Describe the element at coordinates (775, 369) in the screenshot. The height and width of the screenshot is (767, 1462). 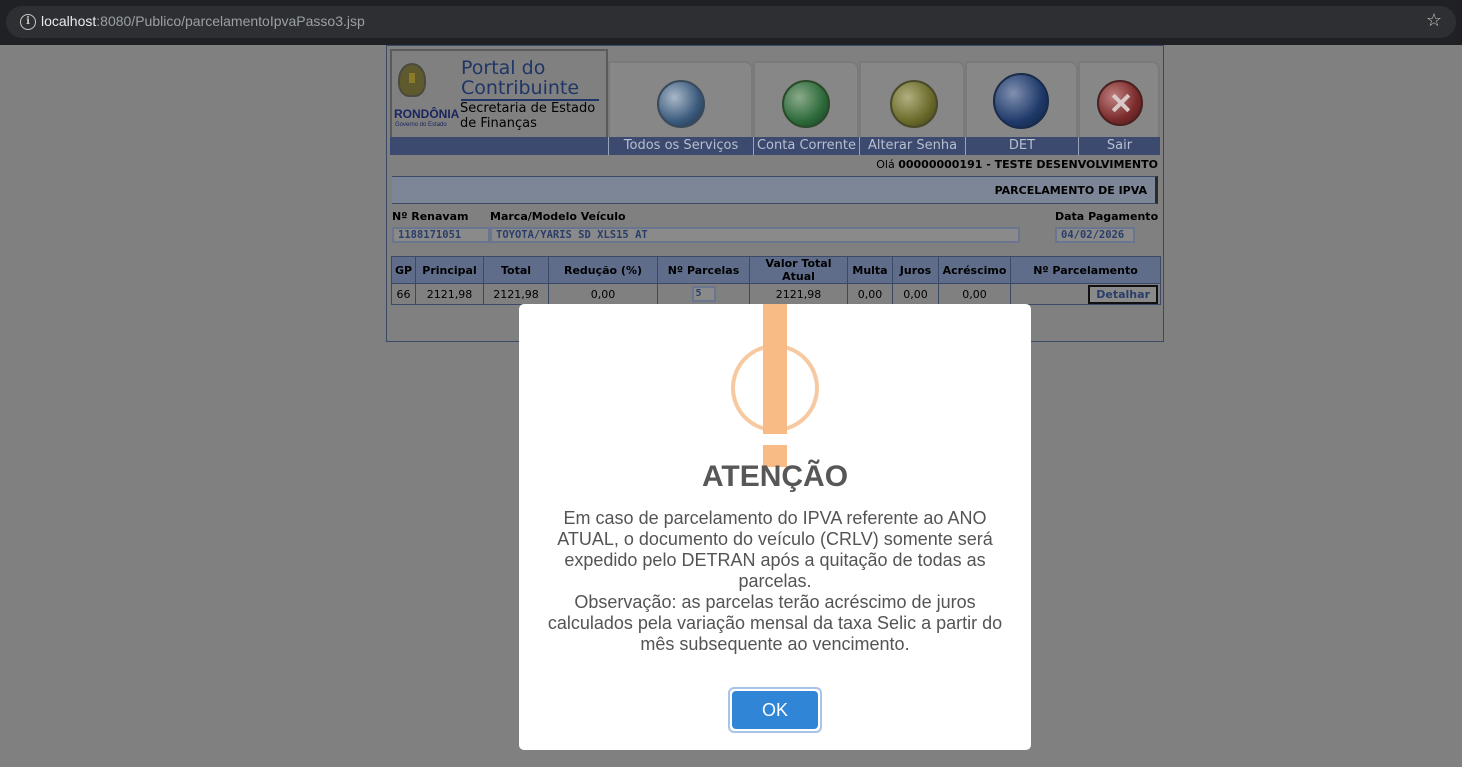
I see `warning-icon-bar` at that location.